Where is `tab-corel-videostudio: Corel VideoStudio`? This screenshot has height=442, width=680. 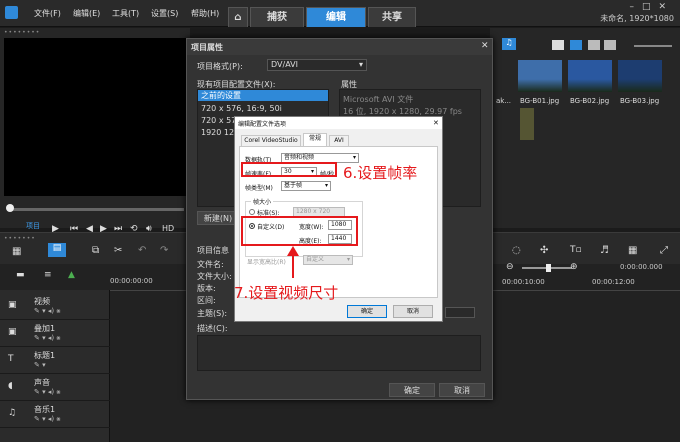 tab-corel-videostudio: Corel VideoStudio is located at coordinates (271, 140).